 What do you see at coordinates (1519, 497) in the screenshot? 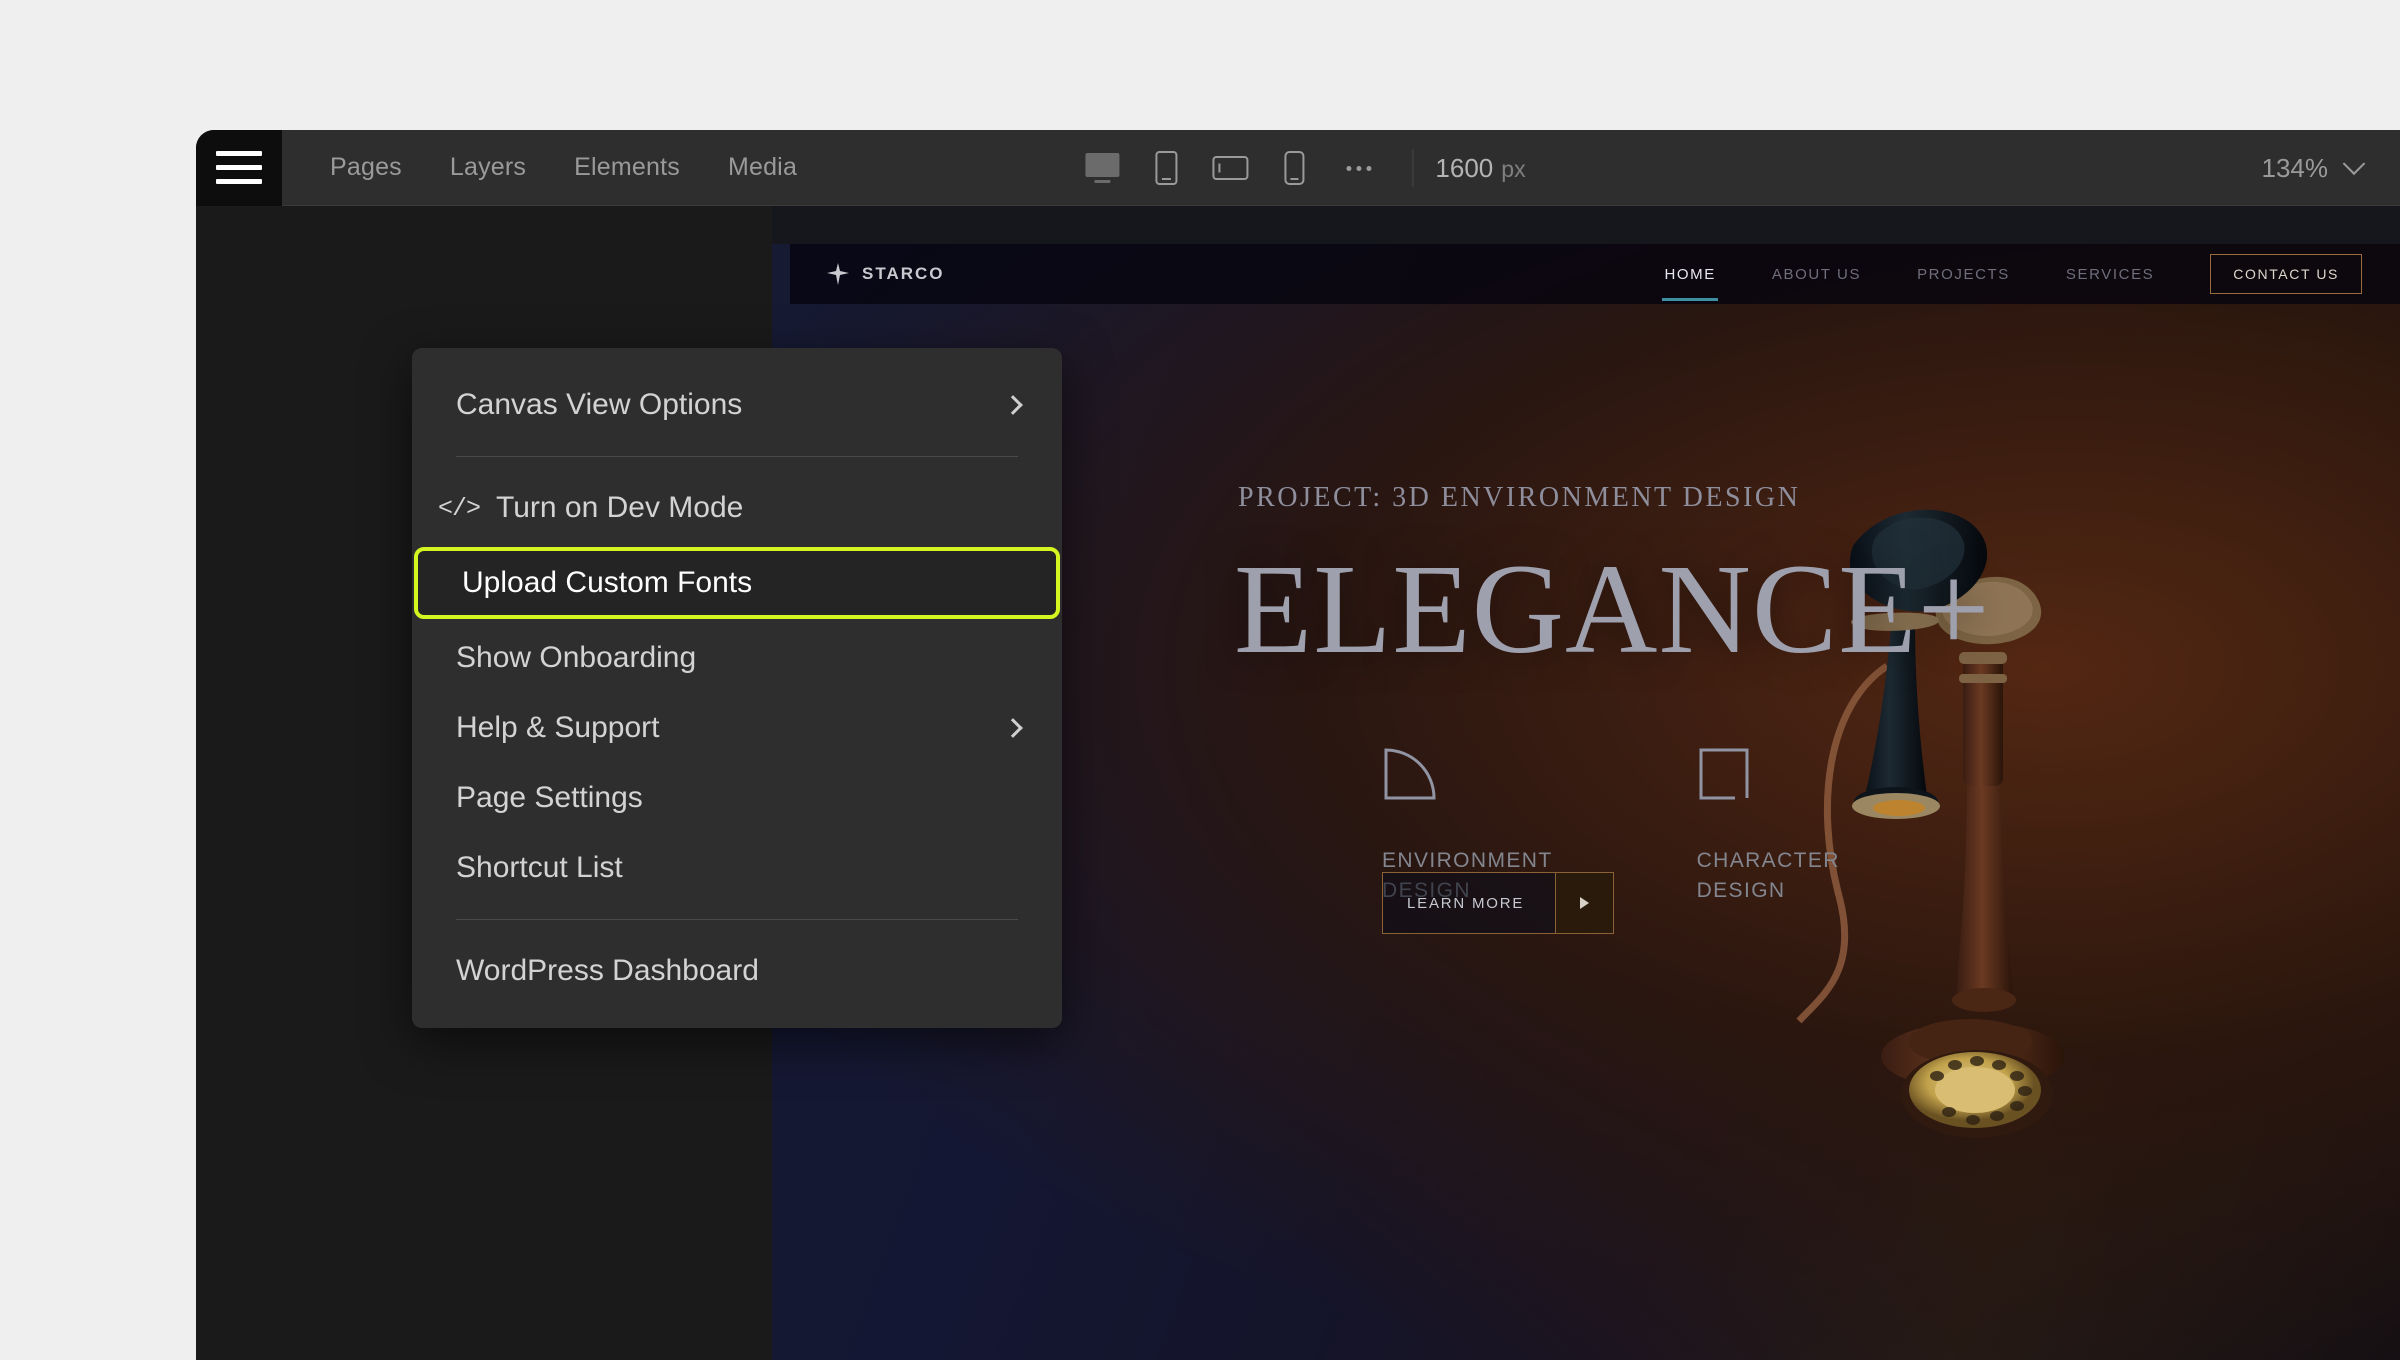
I see `hero-kicker: PROJECT: 3D ENVIRONMENT DESIGN` at bounding box center [1519, 497].